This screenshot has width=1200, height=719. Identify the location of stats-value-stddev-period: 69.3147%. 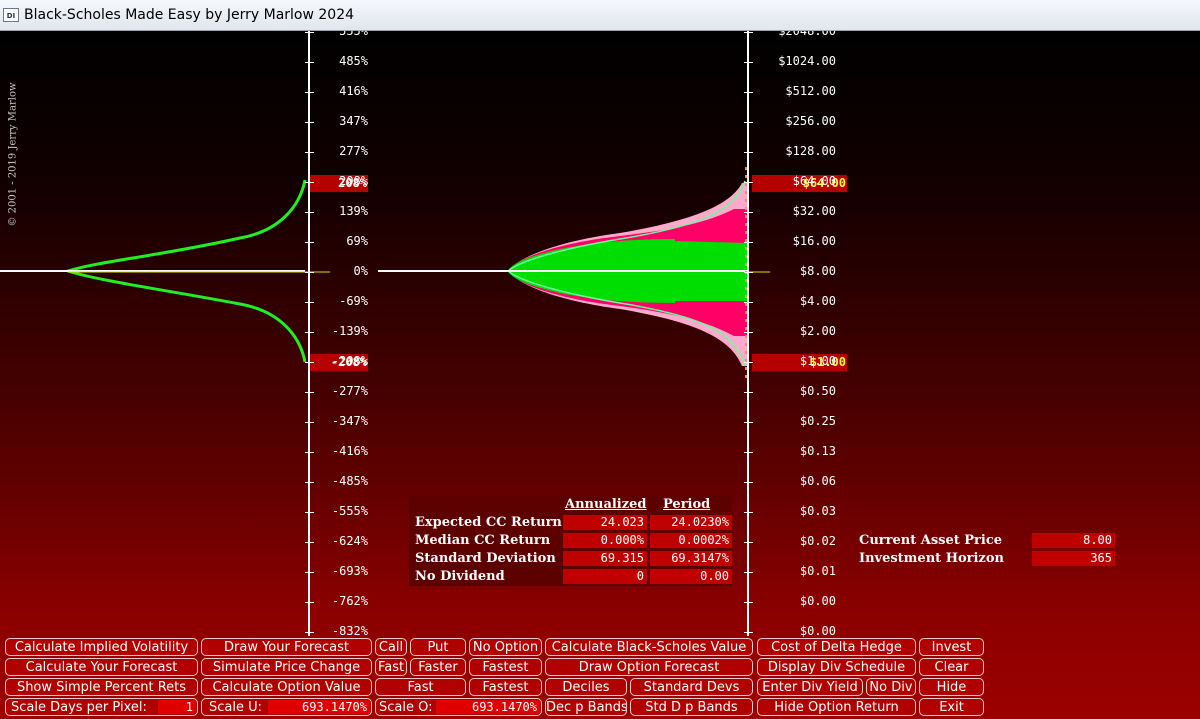
(691, 558).